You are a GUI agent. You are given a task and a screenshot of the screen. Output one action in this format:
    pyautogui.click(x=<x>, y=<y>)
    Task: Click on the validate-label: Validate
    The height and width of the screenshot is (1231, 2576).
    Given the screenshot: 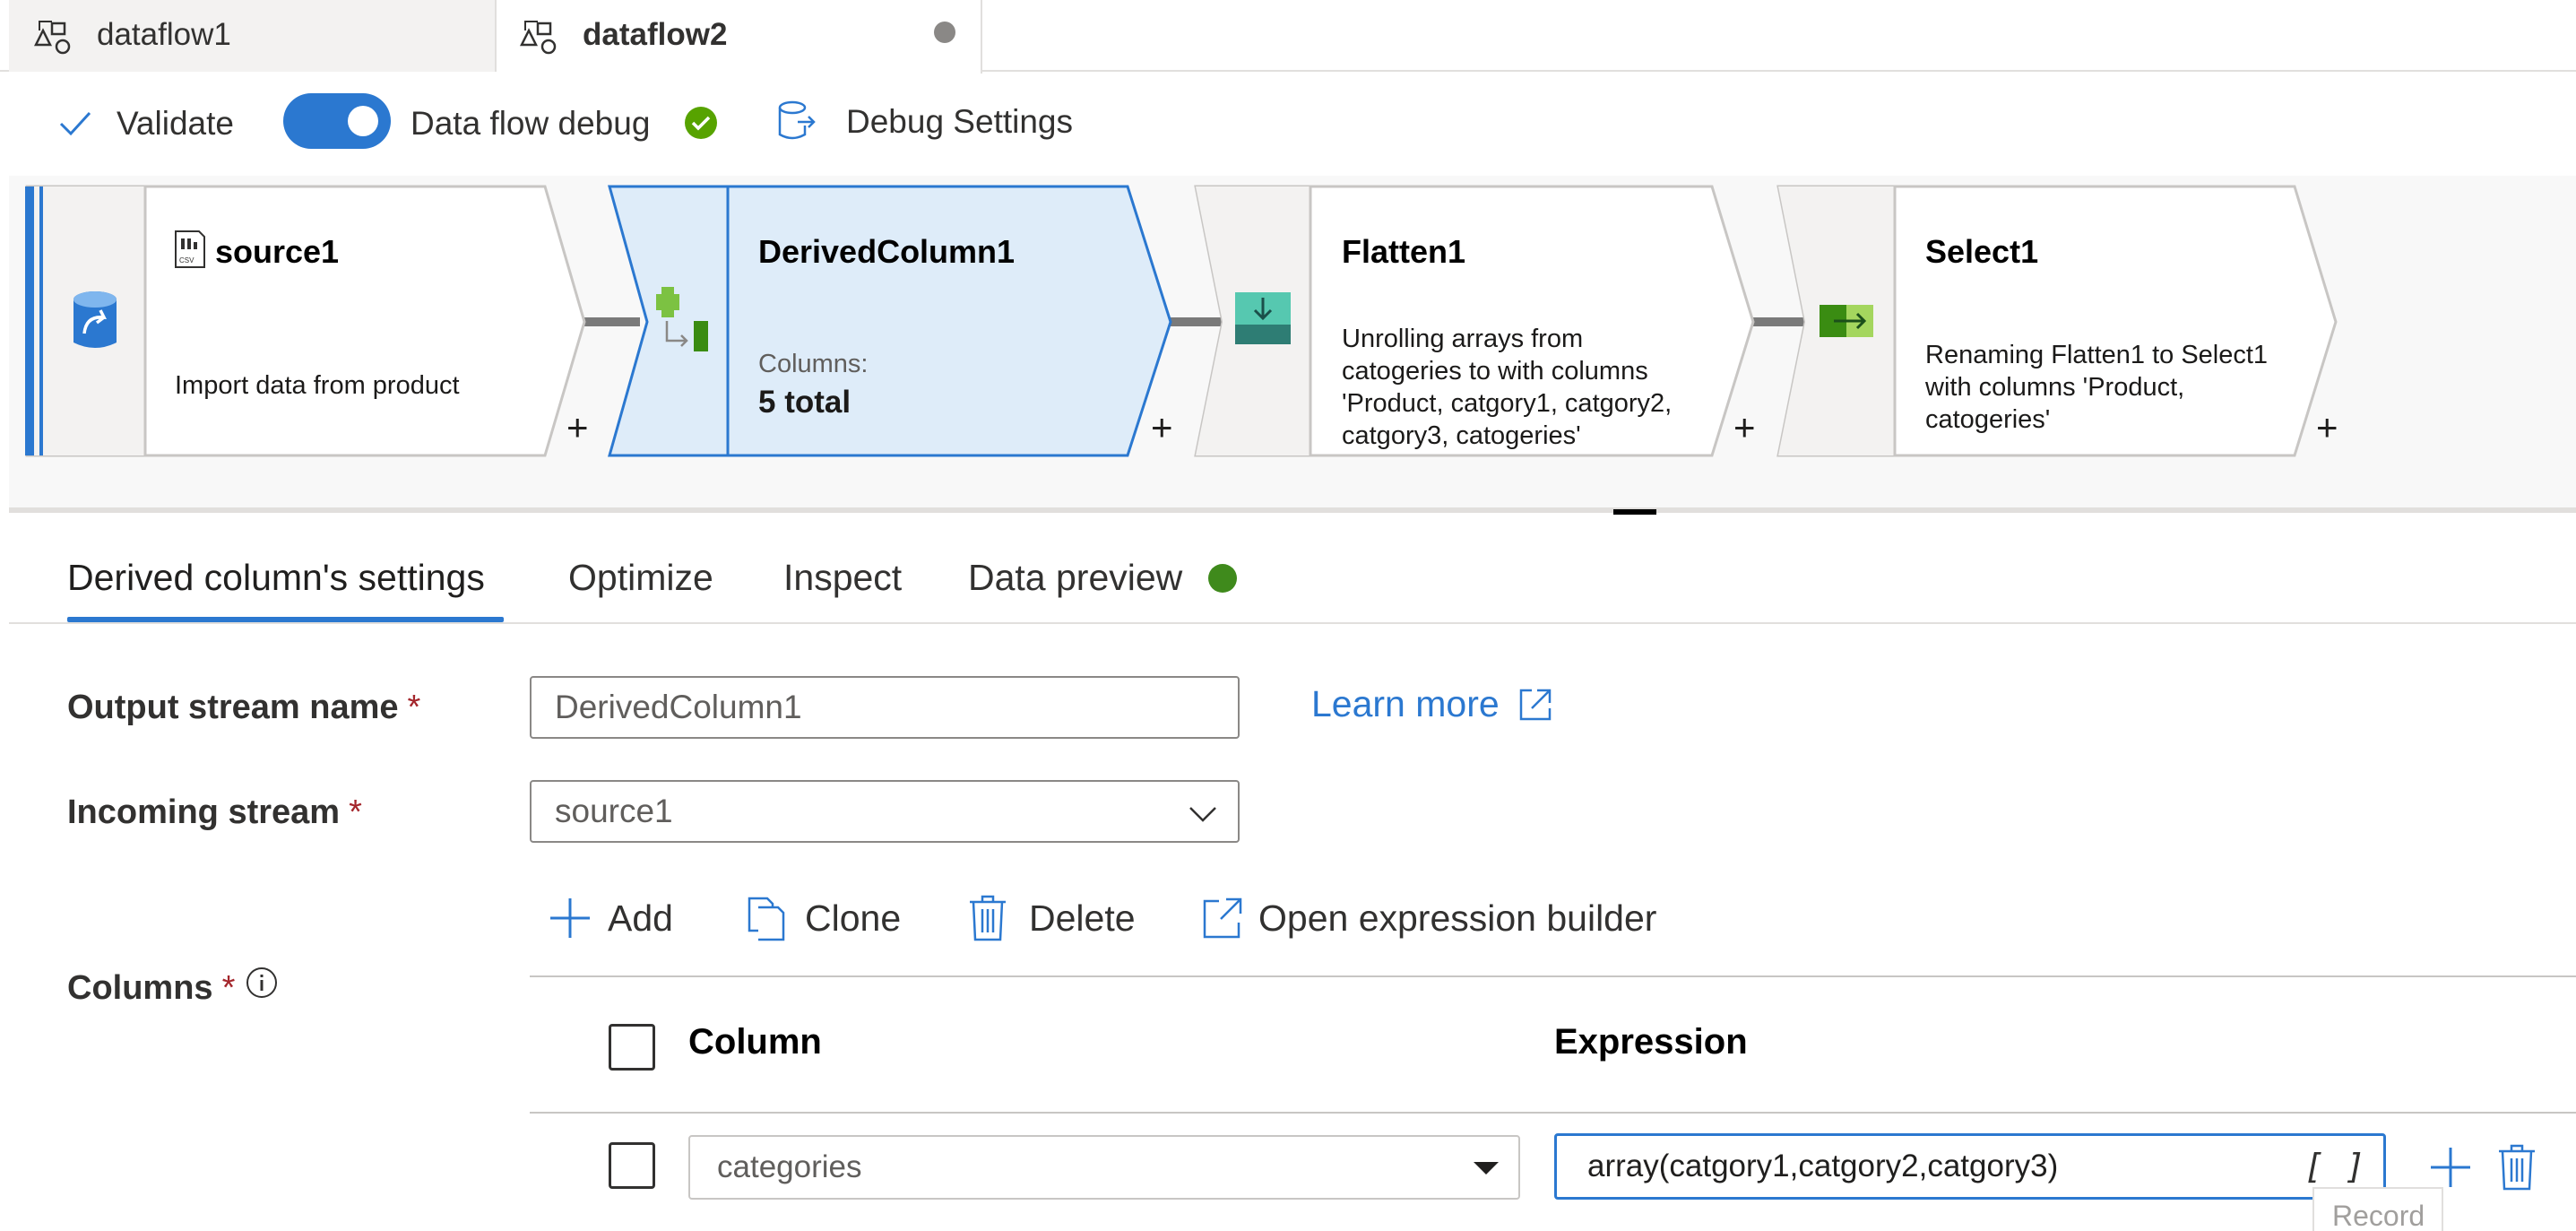 What is the action you would take?
    pyautogui.click(x=175, y=124)
    